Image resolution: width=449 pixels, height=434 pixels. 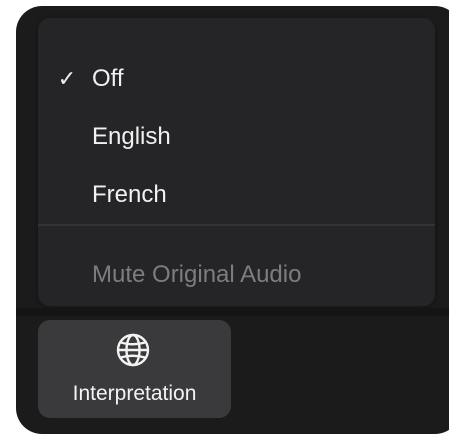 What do you see at coordinates (236, 225) in the screenshot?
I see `menu-separator` at bounding box center [236, 225].